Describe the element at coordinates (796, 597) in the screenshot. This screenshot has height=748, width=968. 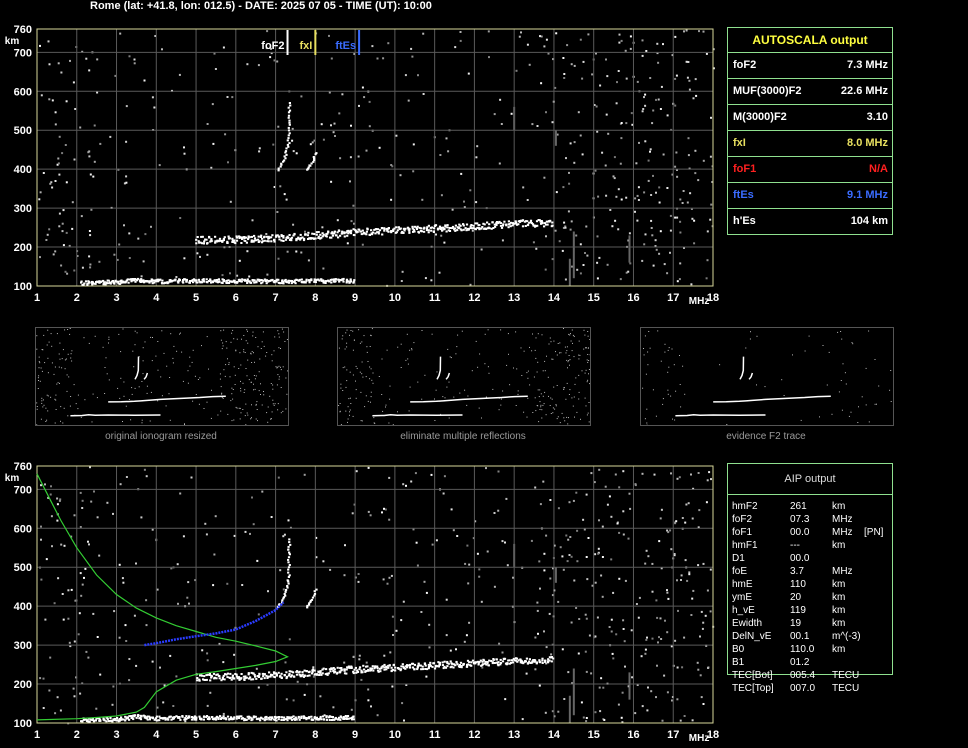
I see `aip-cell: 20` at that location.